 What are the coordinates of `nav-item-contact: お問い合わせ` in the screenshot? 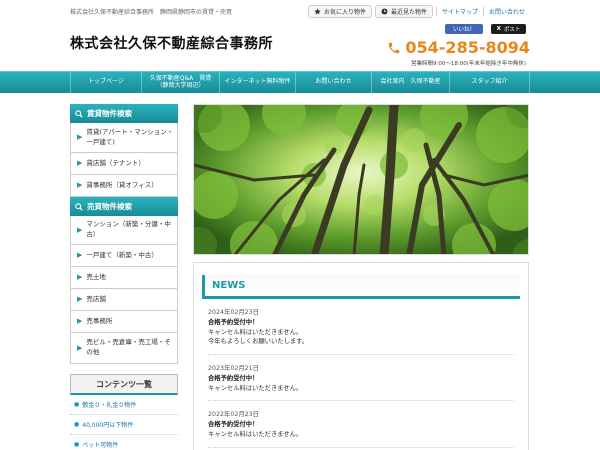 It's located at (334, 82).